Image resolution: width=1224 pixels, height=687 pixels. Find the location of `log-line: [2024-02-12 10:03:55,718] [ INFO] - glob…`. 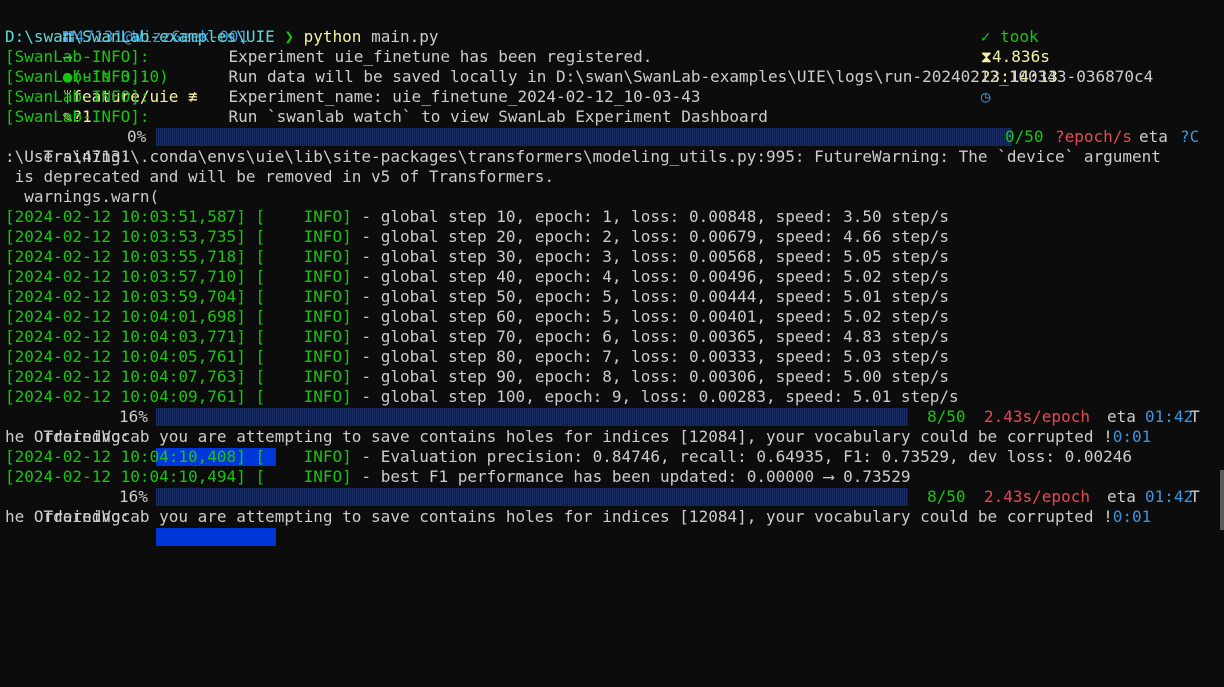

log-line: [2024-02-12 10:03:55,718] [ INFO] - glob… is located at coordinates (477, 257).